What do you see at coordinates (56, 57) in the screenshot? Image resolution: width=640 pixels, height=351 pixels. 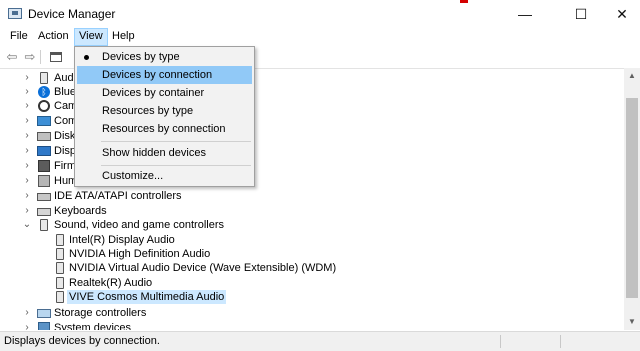 I see `properties-icon` at bounding box center [56, 57].